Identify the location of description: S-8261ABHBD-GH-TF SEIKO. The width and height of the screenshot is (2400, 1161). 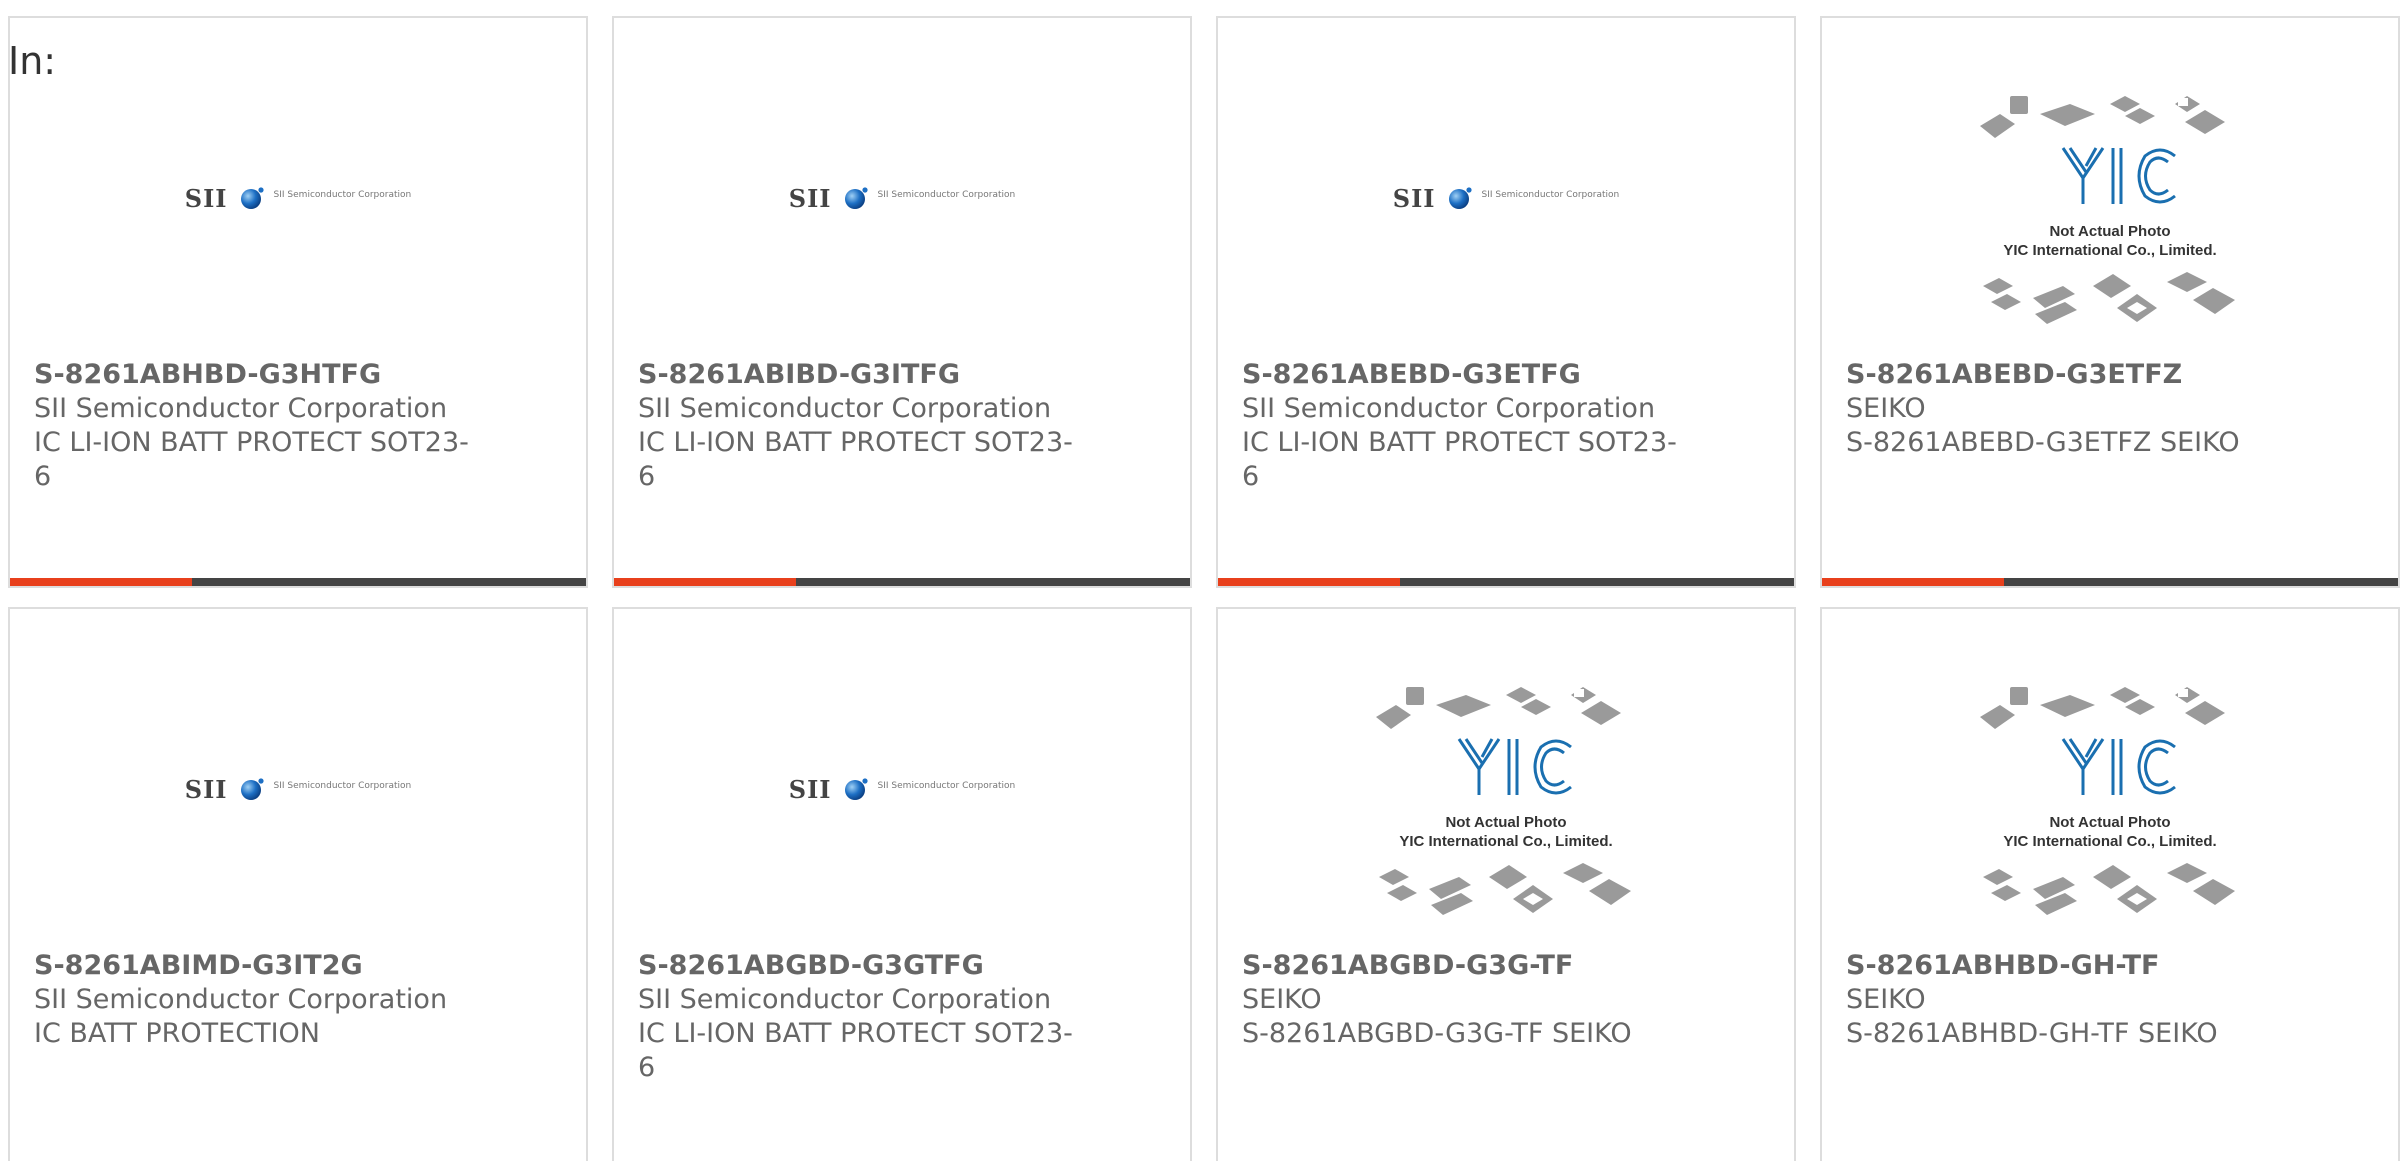
(2032, 1033).